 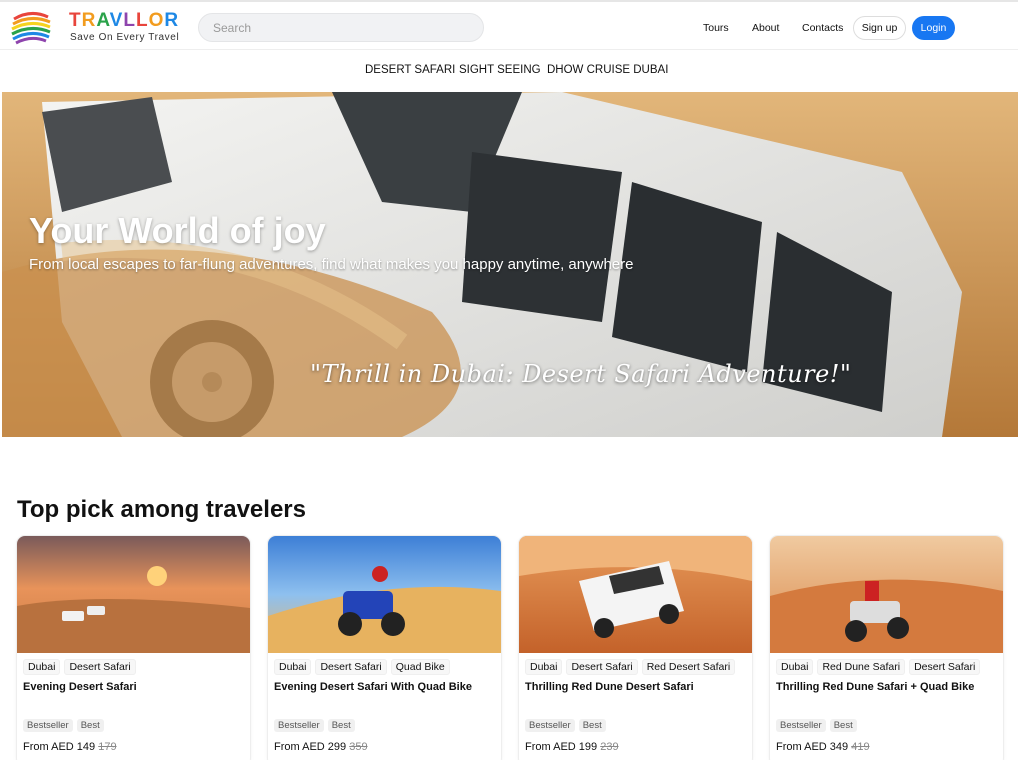 What do you see at coordinates (373, 687) in the screenshot?
I see `tour-title: Evening Desert Safari With Quad Bike` at bounding box center [373, 687].